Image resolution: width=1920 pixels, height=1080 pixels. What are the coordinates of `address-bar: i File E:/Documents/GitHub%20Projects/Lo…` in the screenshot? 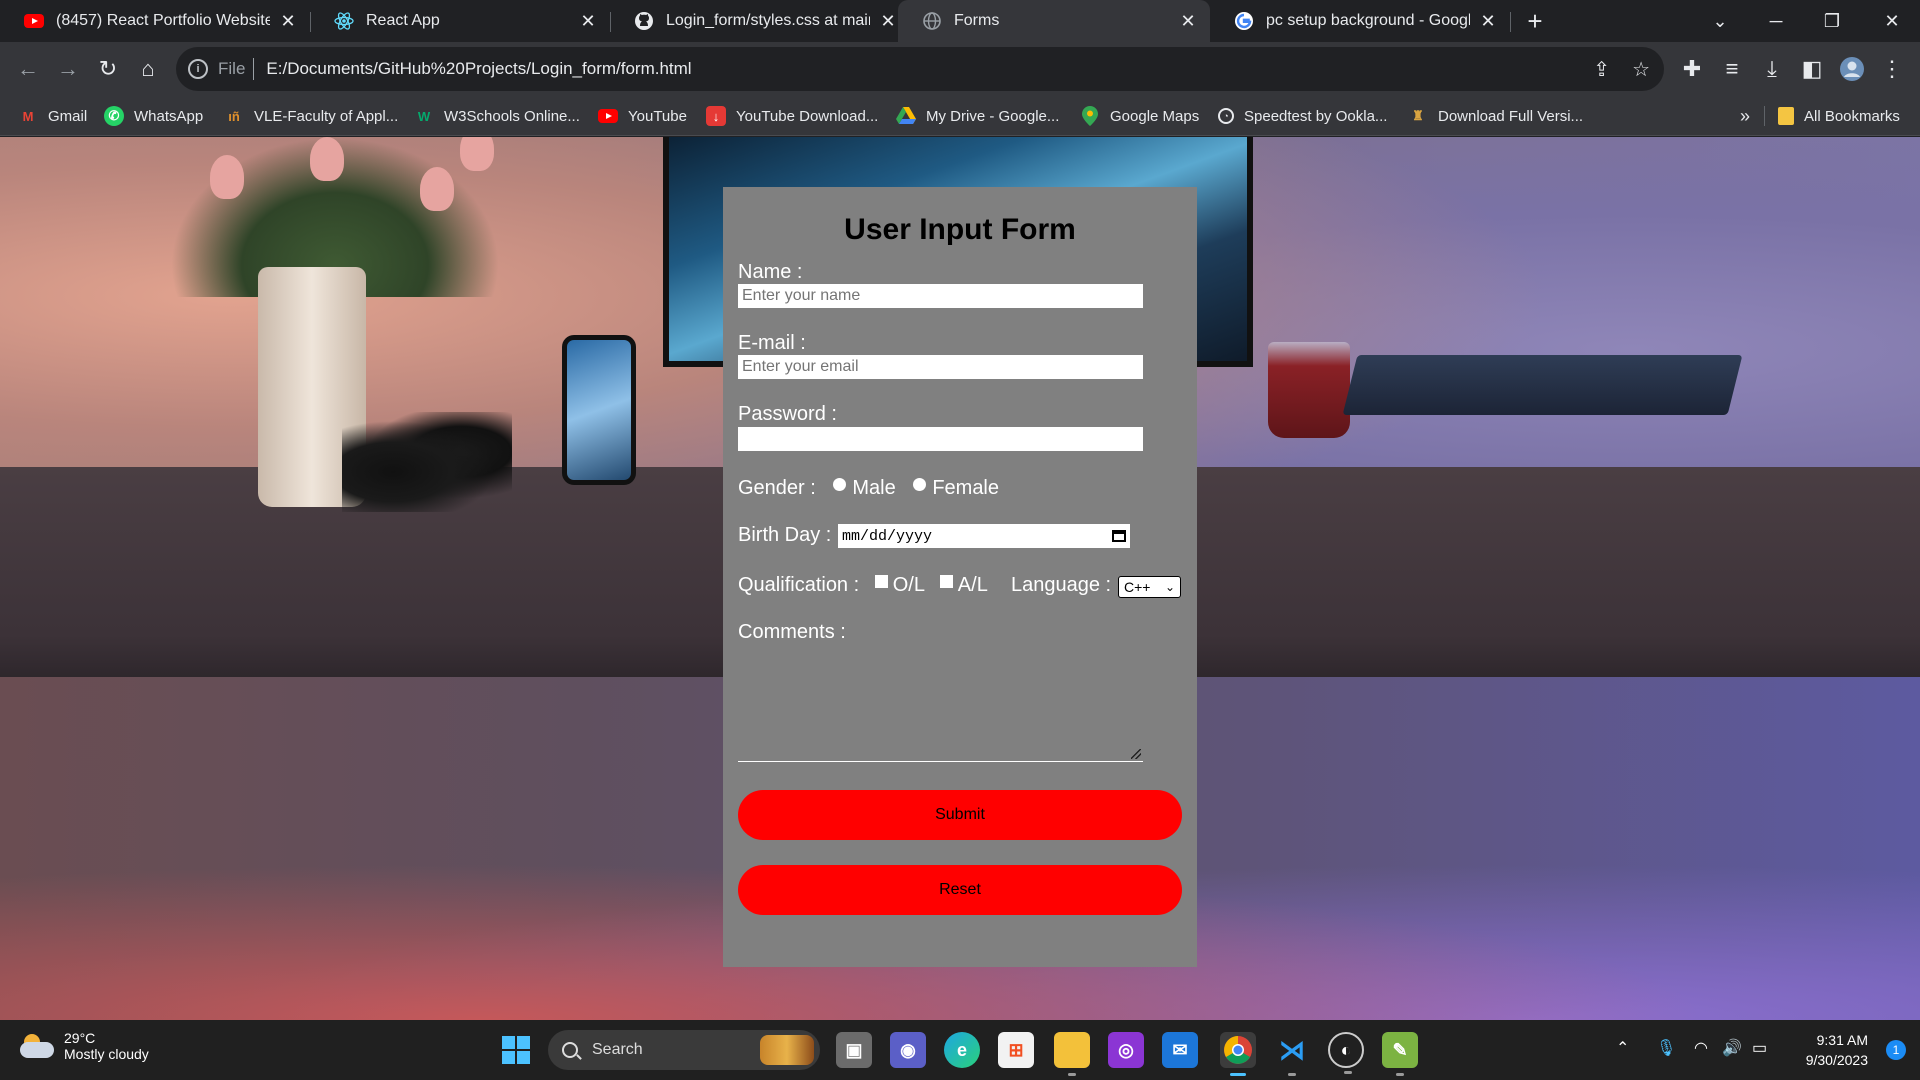 It's located at (920, 69).